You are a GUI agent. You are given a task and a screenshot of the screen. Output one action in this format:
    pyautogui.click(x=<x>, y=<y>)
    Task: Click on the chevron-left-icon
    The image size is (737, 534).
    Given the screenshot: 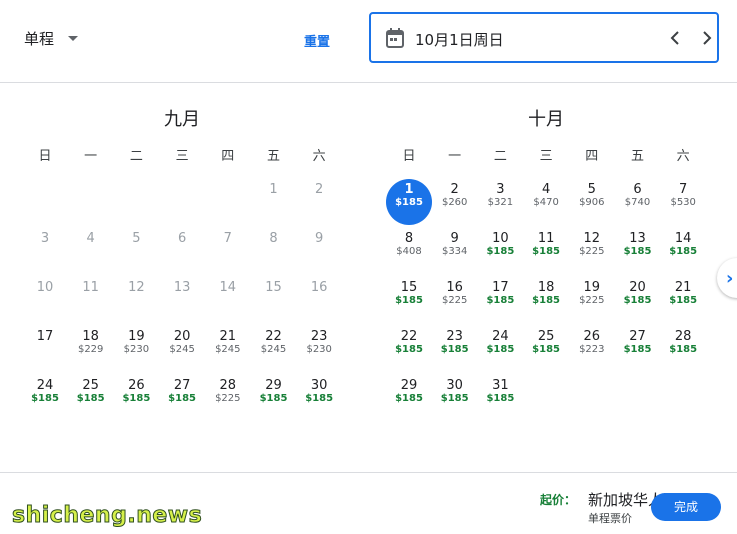 What is the action you would take?
    pyautogui.click(x=674, y=38)
    